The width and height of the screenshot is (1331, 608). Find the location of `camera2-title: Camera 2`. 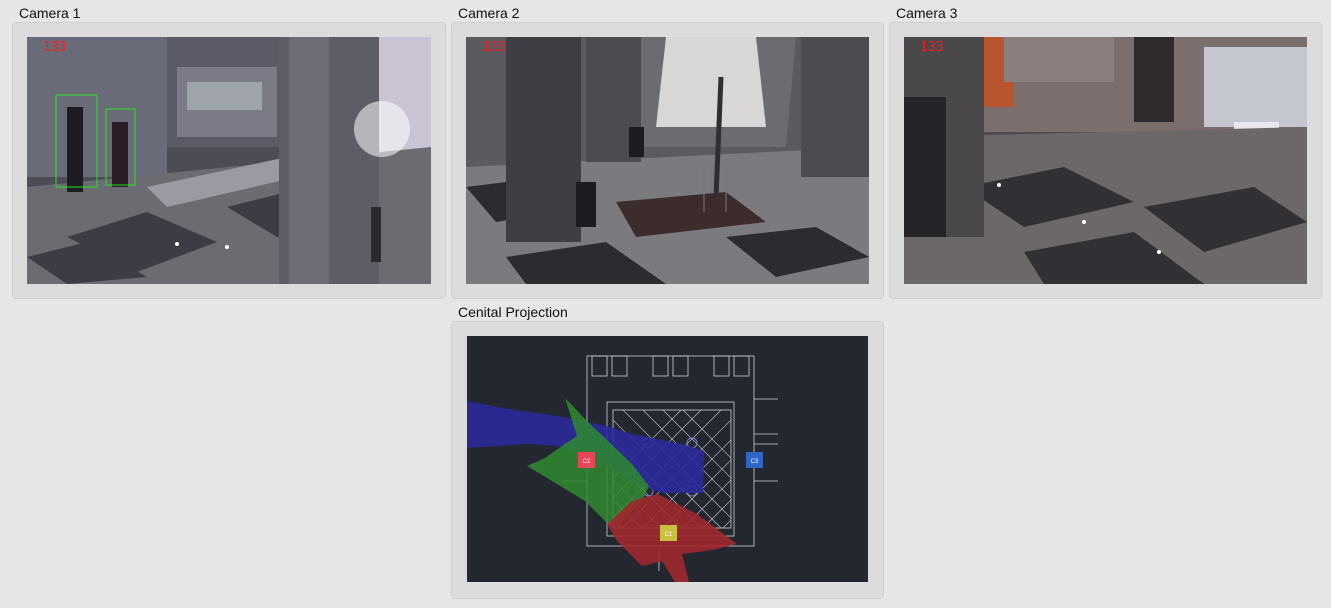

camera2-title: Camera 2 is located at coordinates (489, 13).